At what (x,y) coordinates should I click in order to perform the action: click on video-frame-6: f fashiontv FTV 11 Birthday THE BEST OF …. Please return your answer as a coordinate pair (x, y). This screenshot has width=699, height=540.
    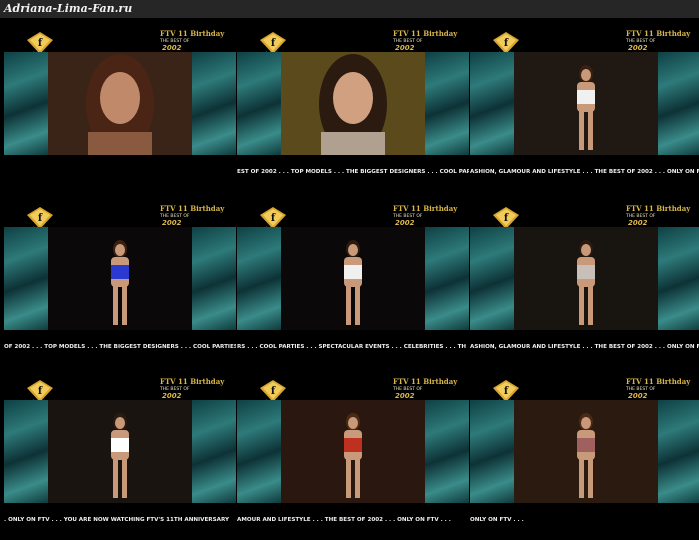
    Looking at the image, I should click on (584, 278).